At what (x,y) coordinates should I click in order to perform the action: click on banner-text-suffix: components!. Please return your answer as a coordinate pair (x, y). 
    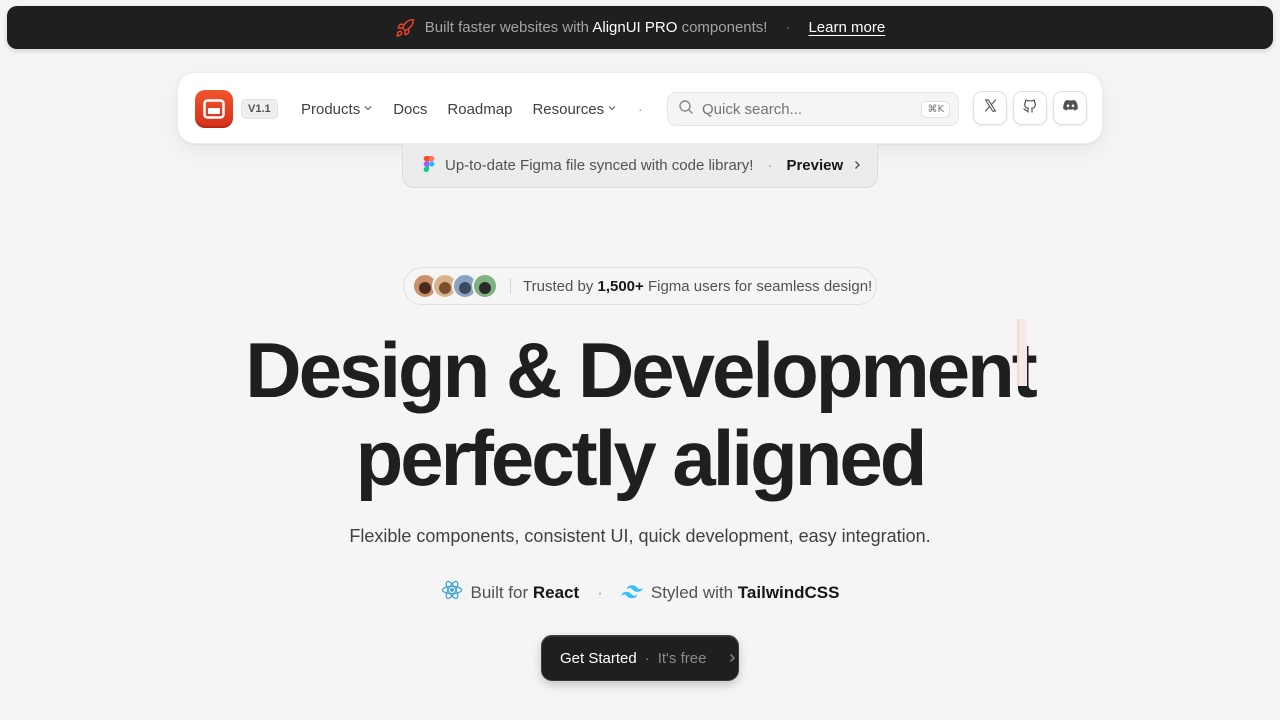
    Looking at the image, I should click on (724, 27).